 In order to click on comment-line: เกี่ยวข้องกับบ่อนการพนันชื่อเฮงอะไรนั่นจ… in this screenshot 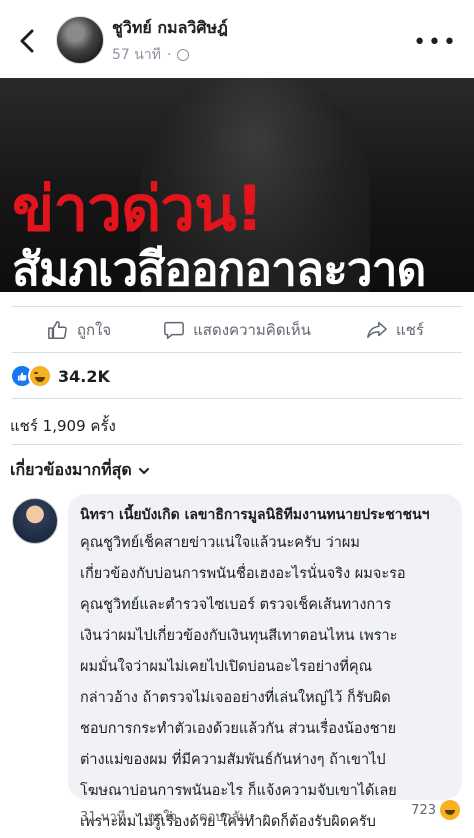, I will do `click(243, 574)`.